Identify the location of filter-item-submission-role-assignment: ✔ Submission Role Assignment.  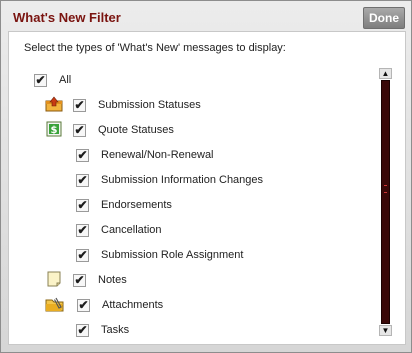
(159, 255).